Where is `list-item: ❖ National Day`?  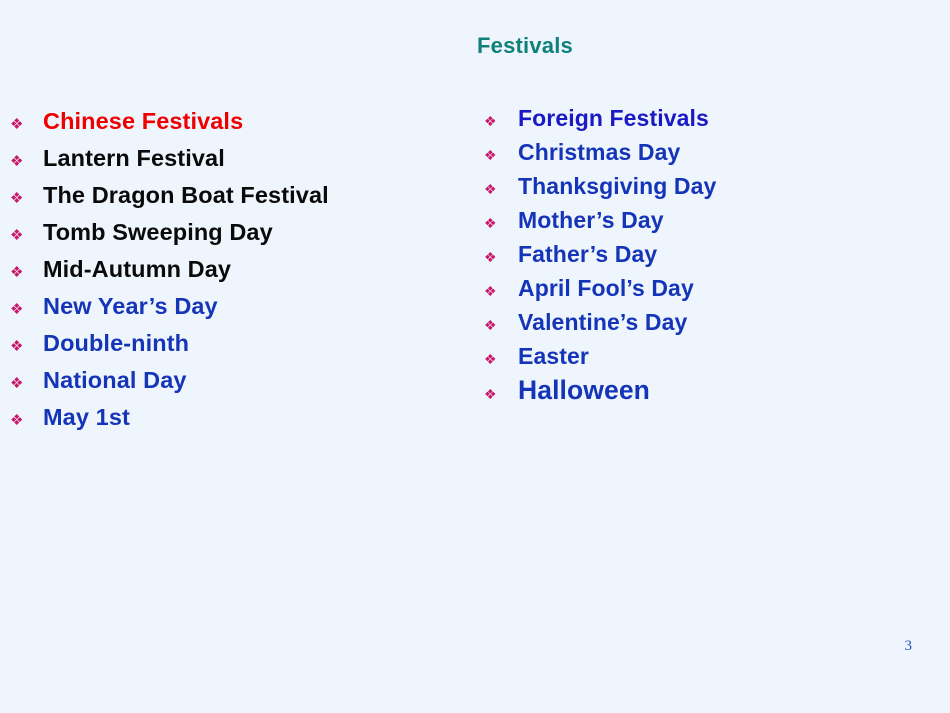
list-item: ❖ National Day is located at coordinates (235, 385).